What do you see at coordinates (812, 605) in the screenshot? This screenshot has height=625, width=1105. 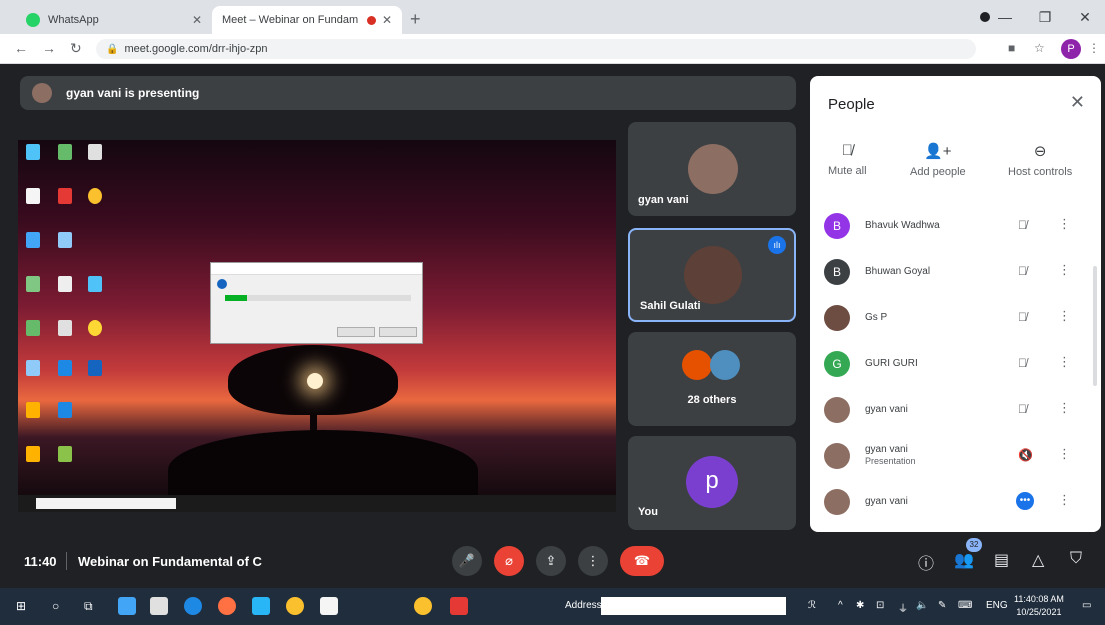 I see `people-tray-icon: ℛ` at bounding box center [812, 605].